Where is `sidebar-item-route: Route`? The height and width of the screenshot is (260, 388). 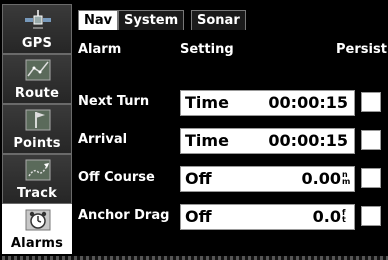 sidebar-item-route: Route is located at coordinates (37, 79).